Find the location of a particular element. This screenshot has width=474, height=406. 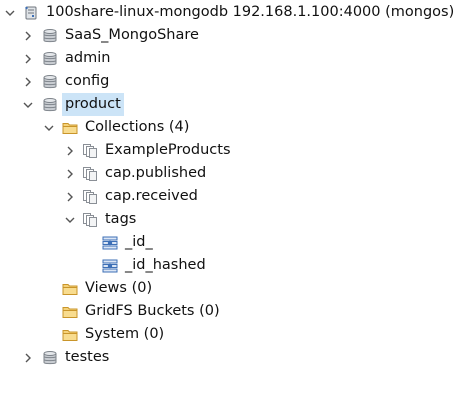

tree-folder-collections: Collections (4) is located at coordinates (237, 127).